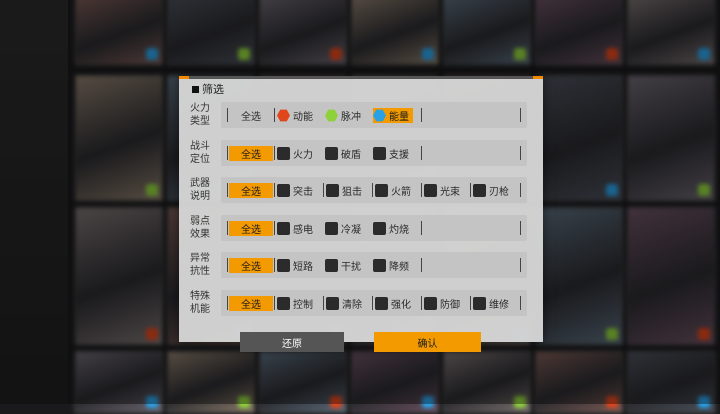 This screenshot has height=414, width=720. What do you see at coordinates (204, 115) in the screenshot?
I see `filter-row-label: 火力 类型` at bounding box center [204, 115].